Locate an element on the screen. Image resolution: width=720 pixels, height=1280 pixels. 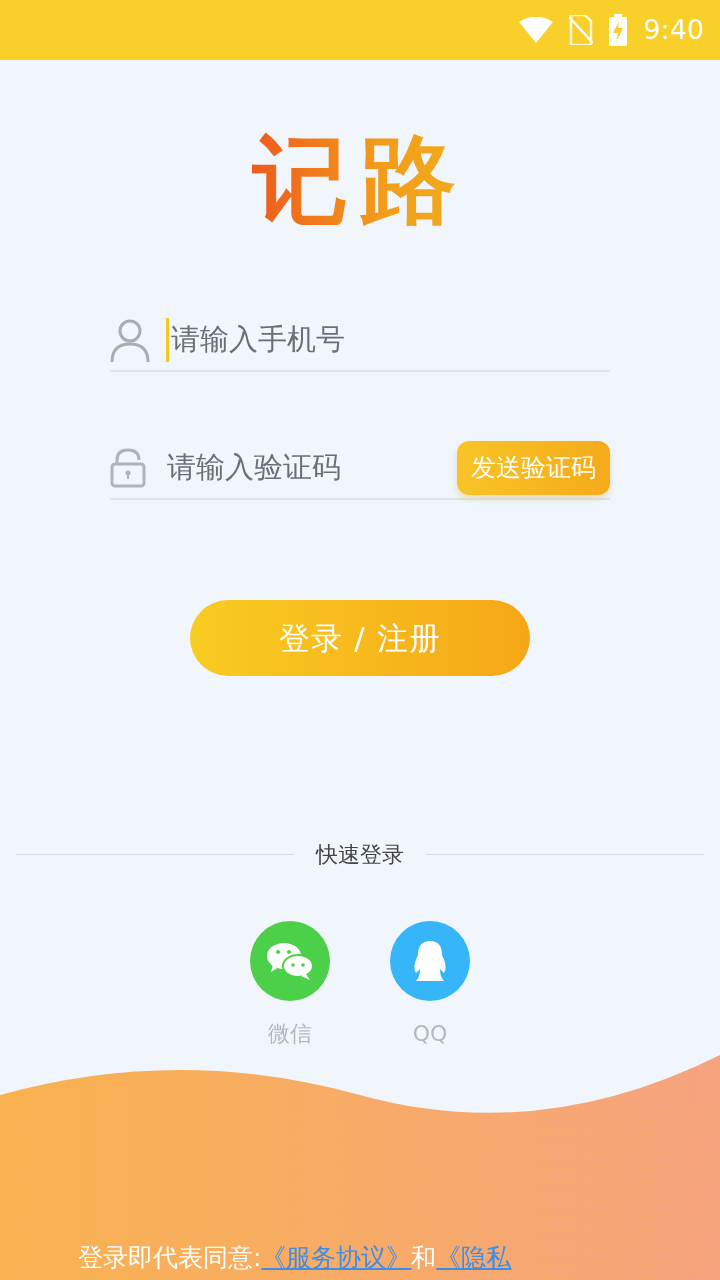
clock-time: 9:40 is located at coordinates (673, 29).